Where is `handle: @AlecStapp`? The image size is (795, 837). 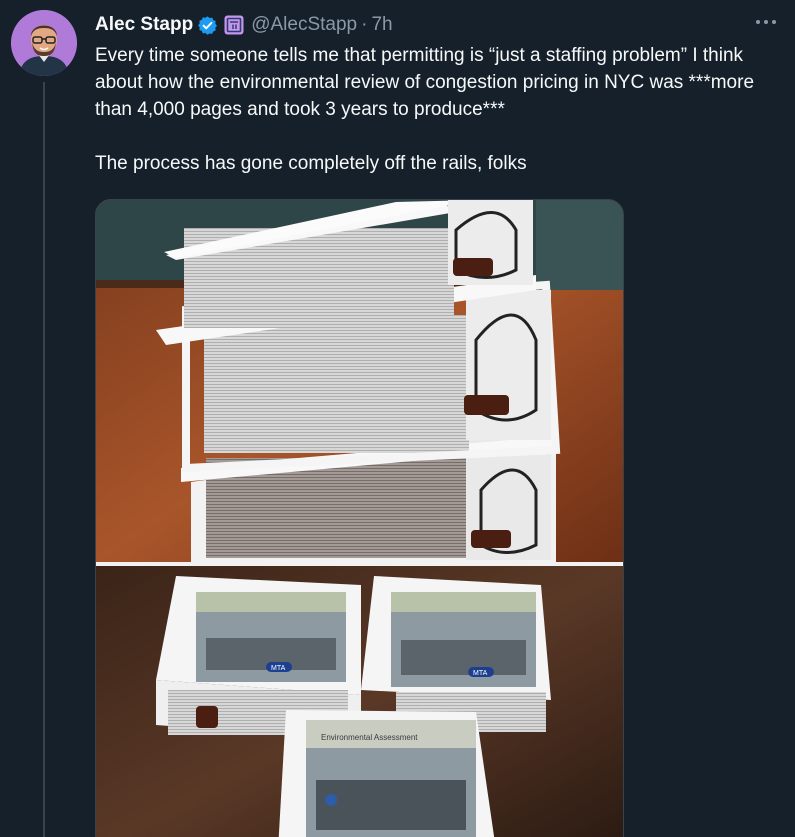 handle: @AlecStapp is located at coordinates (304, 25).